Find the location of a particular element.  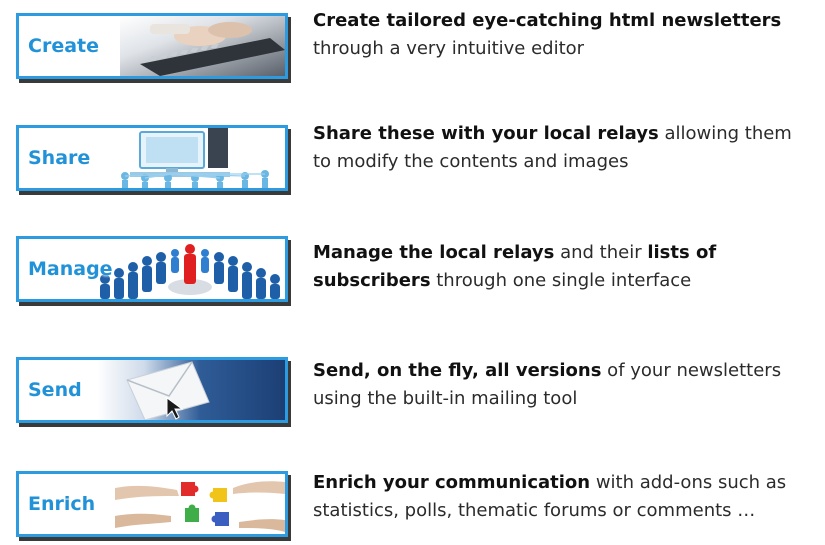

enrich-label: Enrich is located at coordinates (62, 504).